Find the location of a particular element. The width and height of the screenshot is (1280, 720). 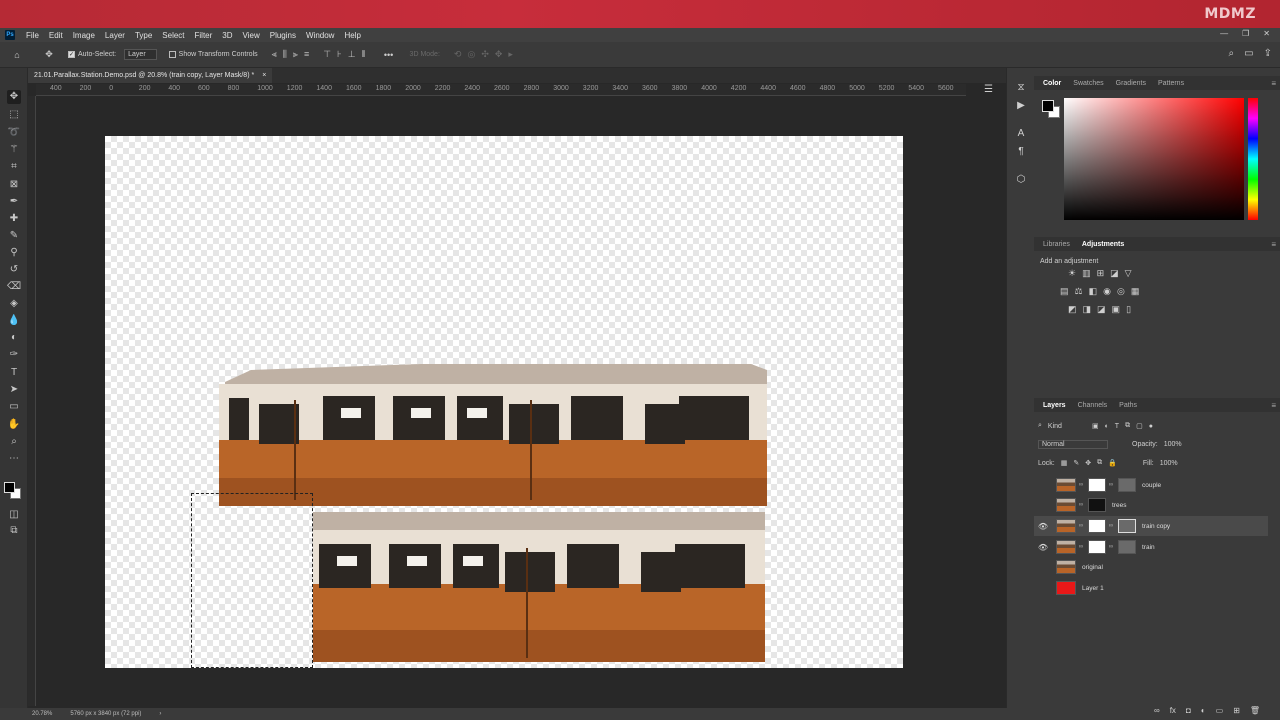

lock-transparent-icon: ▦ is located at coordinates (1064, 463).